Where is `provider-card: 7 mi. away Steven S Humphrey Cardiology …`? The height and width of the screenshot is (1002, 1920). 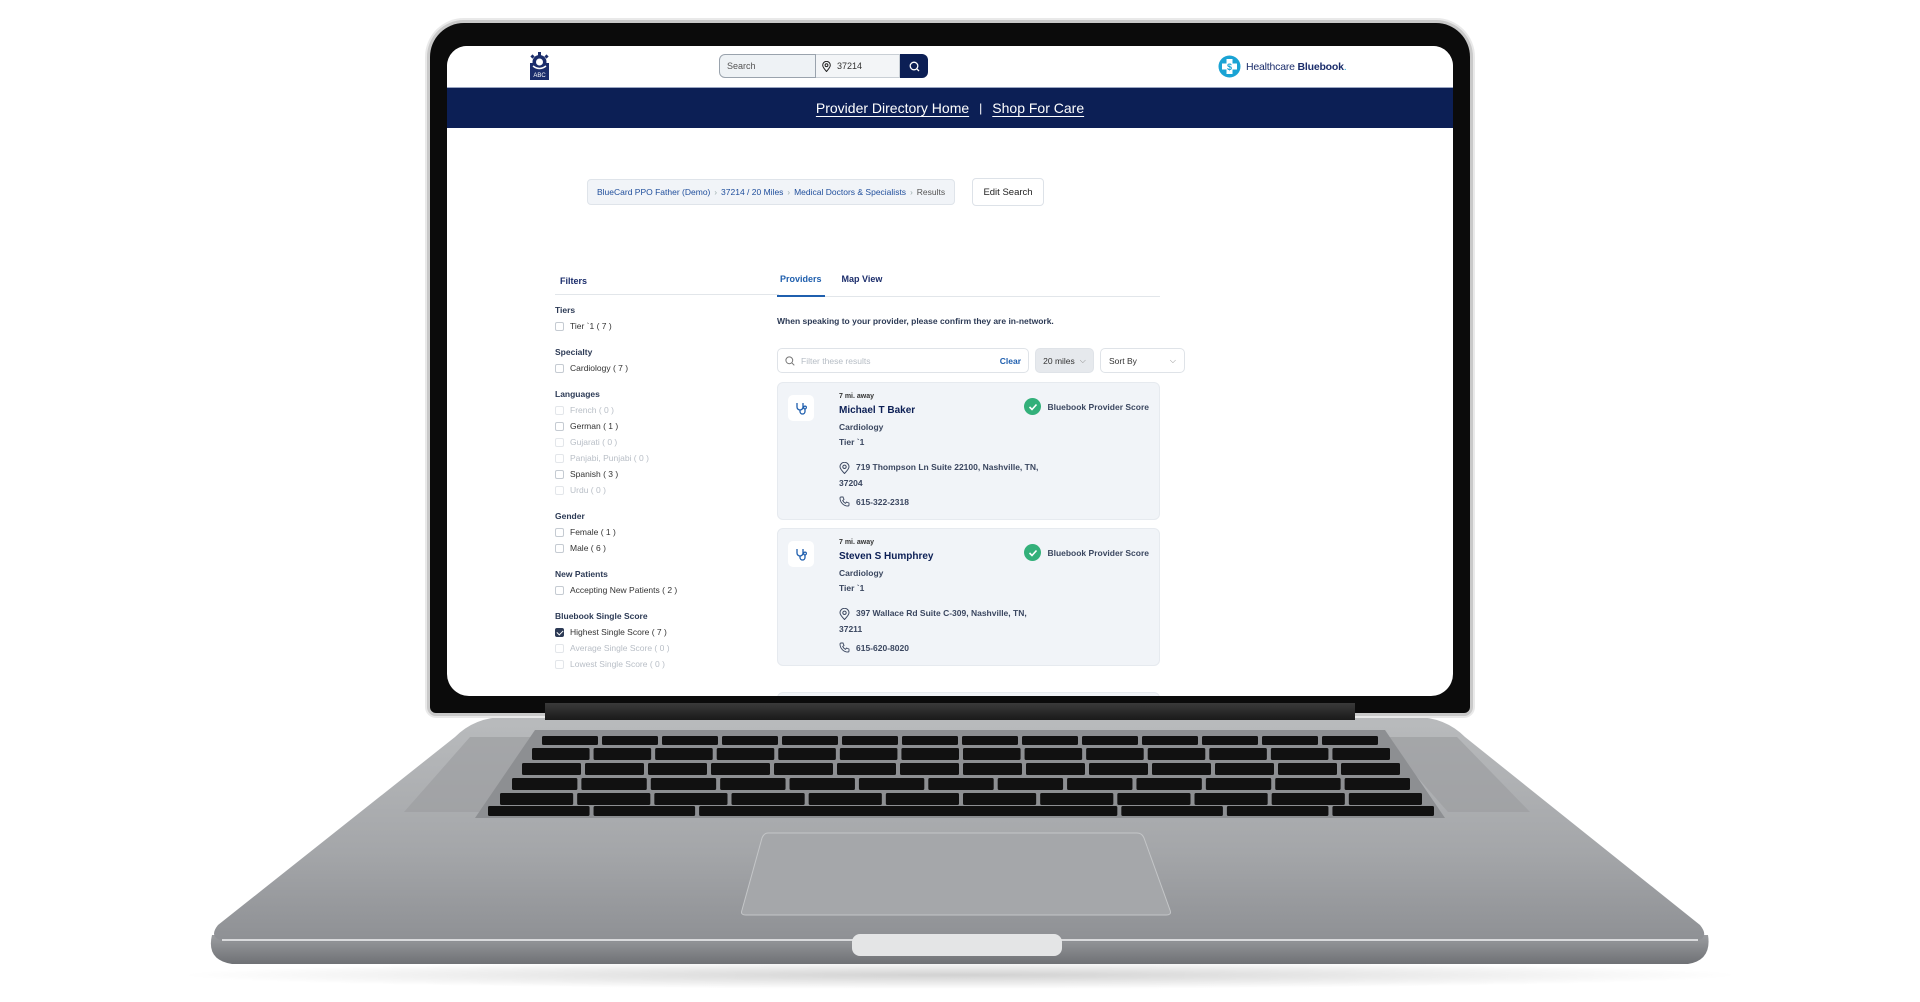 provider-card: 7 mi. away Steven S Humphrey Cardiology … is located at coordinates (968, 597).